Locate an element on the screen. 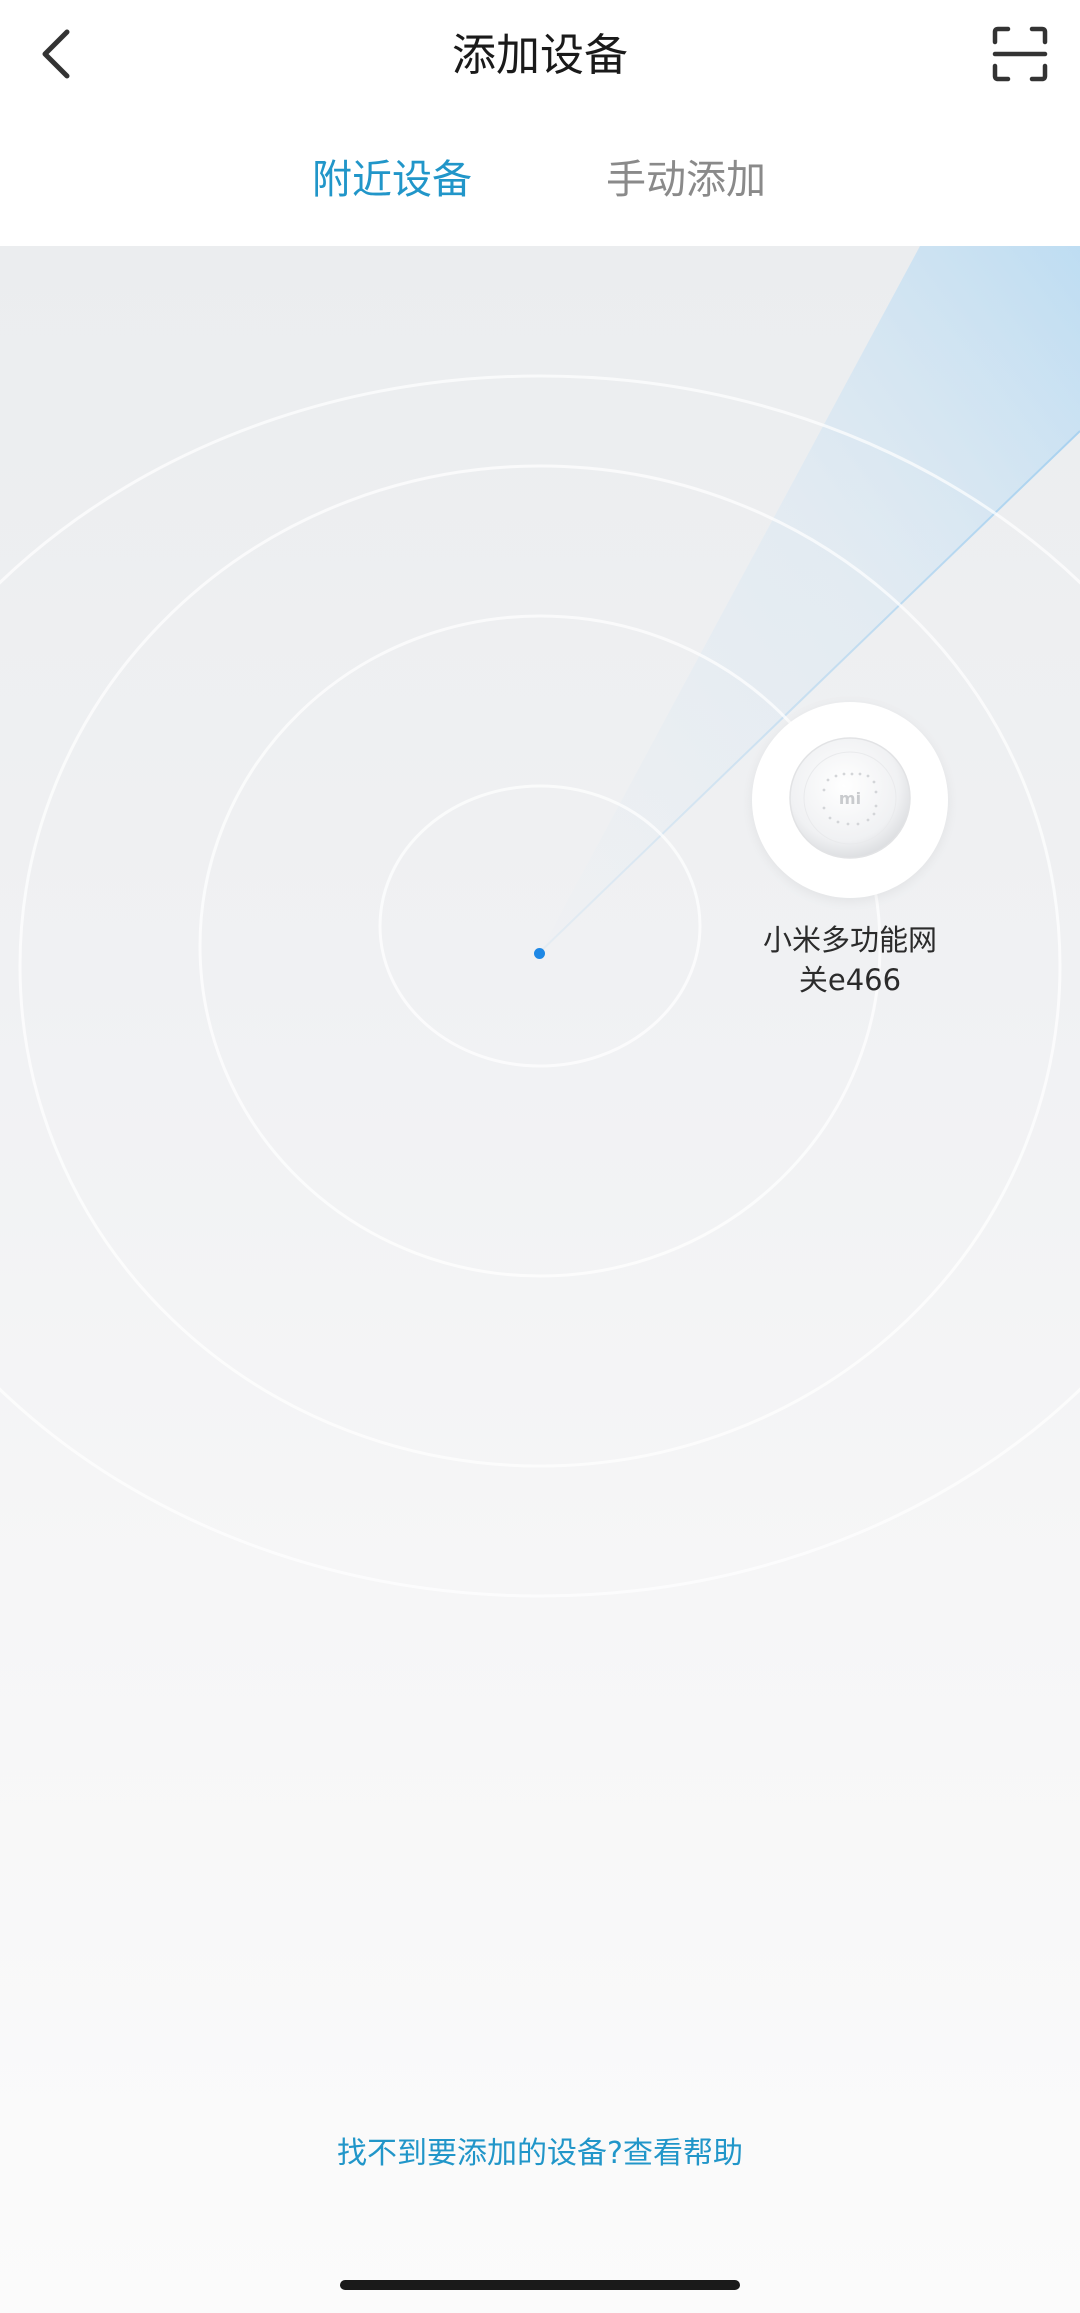 The height and width of the screenshot is (2313, 1080). svg-text: mi is located at coordinates (850, 798).